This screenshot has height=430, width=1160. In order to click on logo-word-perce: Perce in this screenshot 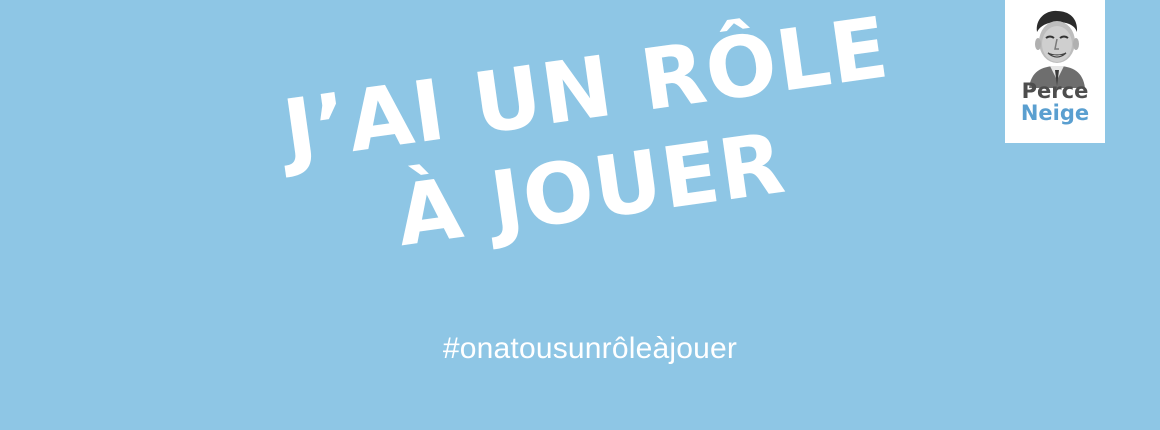, I will do `click(1055, 91)`.